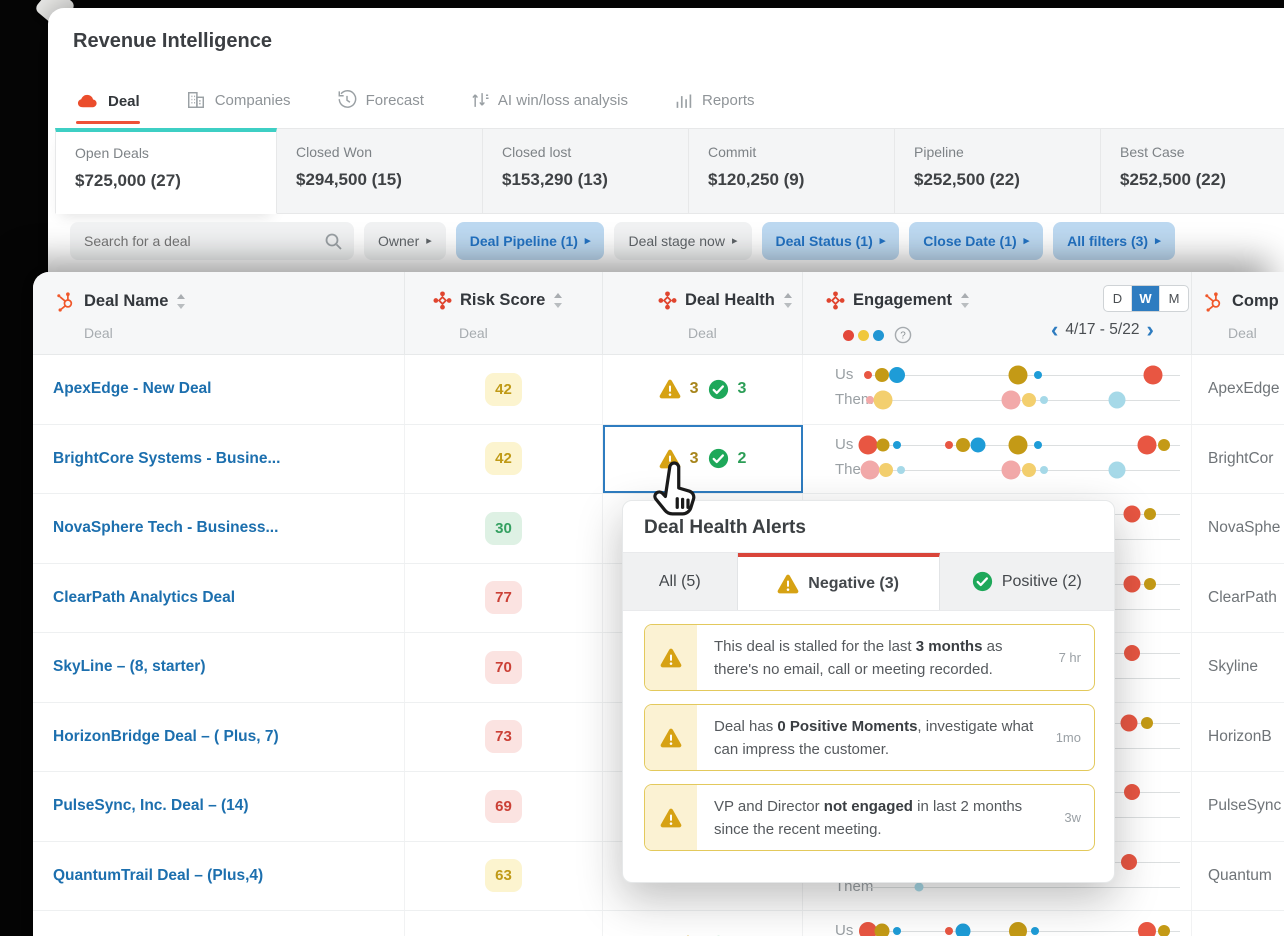  Describe the element at coordinates (1114, 241) in the screenshot. I see `filter-chip-all-filters-3-: All filters (3) ▸` at that location.